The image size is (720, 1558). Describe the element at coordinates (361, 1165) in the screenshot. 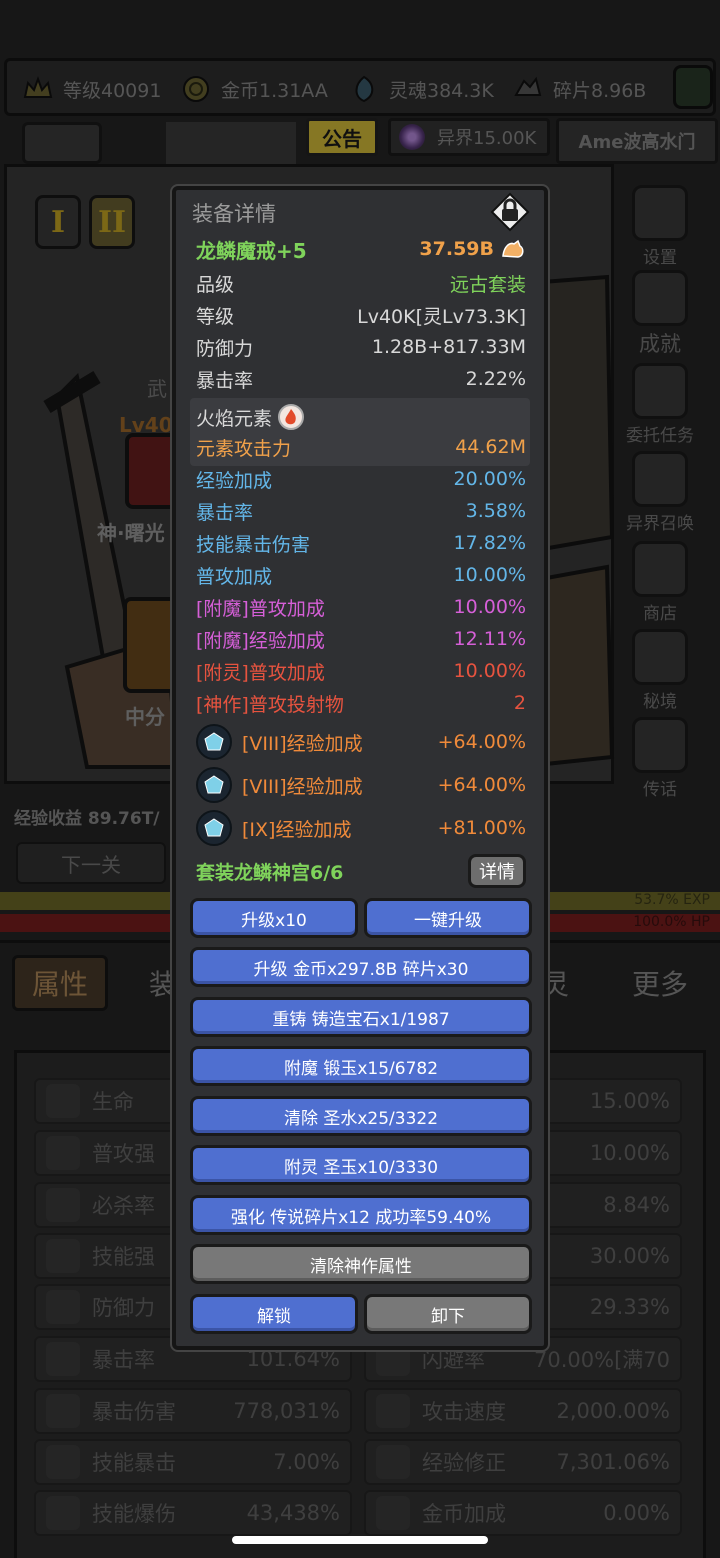

I see `spirit-button: 附灵 圣玉x10/3330` at that location.